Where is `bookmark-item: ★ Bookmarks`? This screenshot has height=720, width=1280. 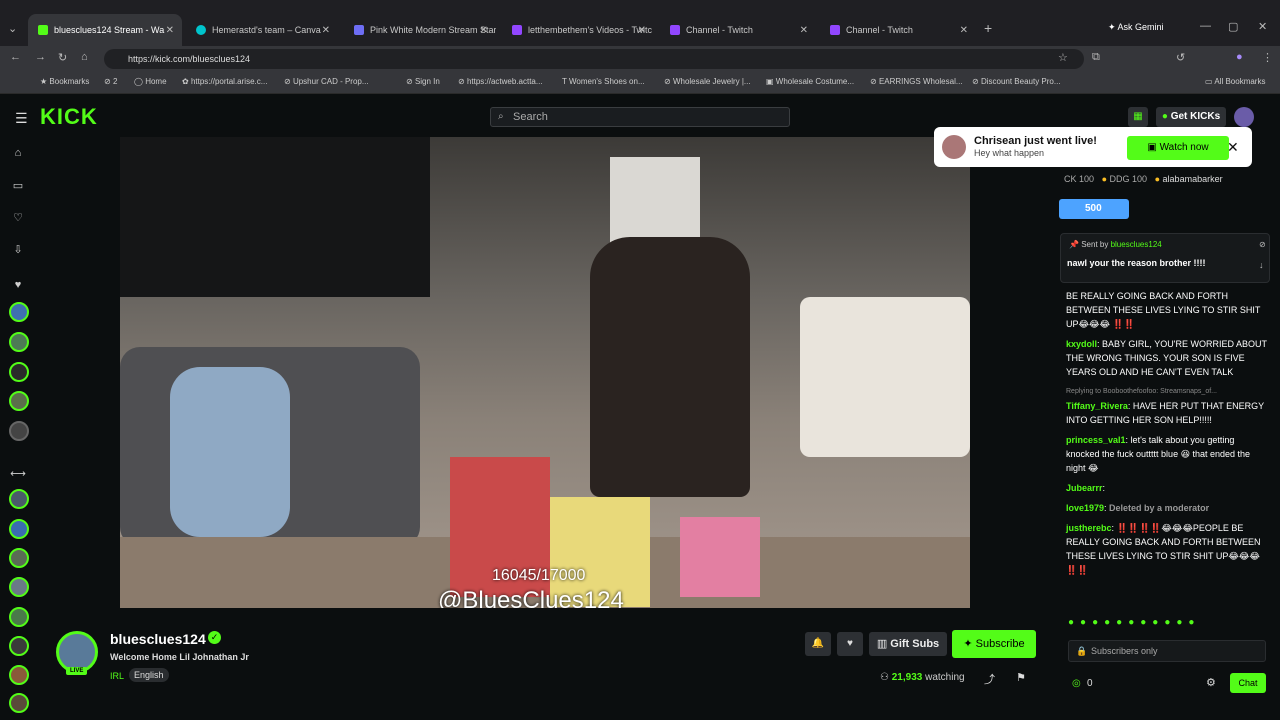 bookmark-item: ★ Bookmarks is located at coordinates (64, 81).